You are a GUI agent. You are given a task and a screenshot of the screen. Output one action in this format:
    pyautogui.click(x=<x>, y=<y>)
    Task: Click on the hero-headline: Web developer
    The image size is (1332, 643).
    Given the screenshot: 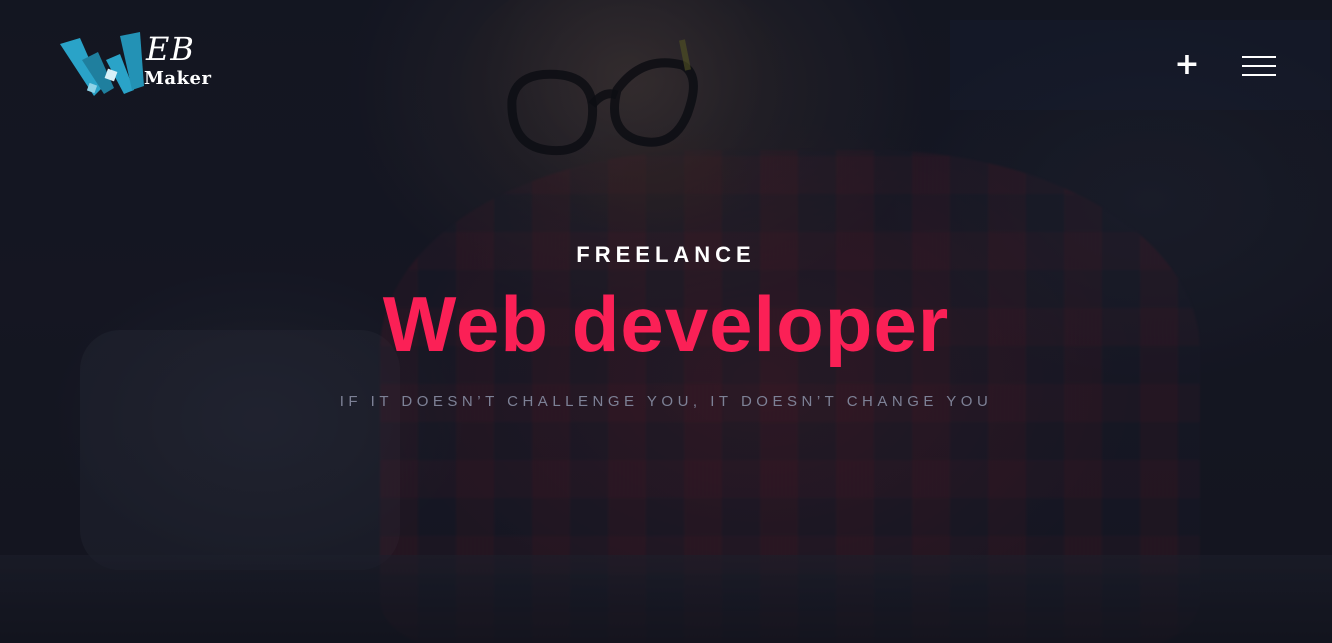 What is the action you would take?
    pyautogui.click(x=666, y=324)
    